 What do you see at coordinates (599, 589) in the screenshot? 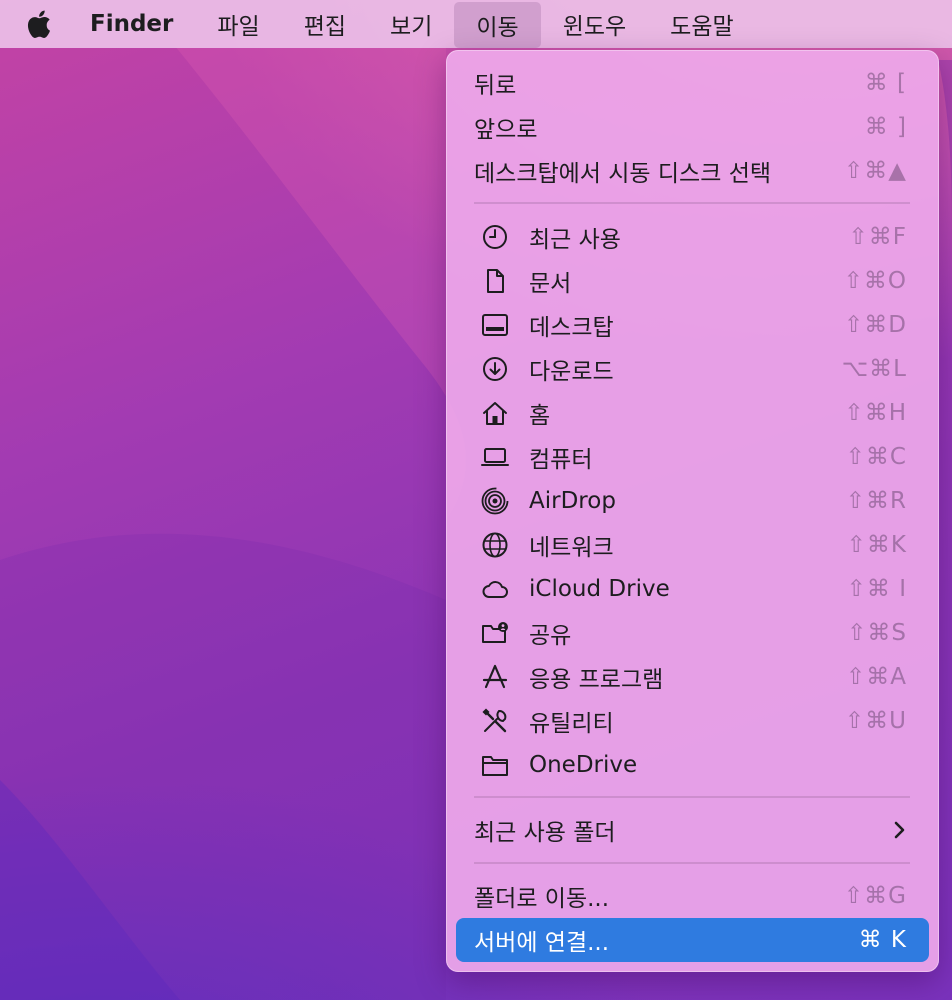
I see `menu-item-label: iCloud Drive` at bounding box center [599, 589].